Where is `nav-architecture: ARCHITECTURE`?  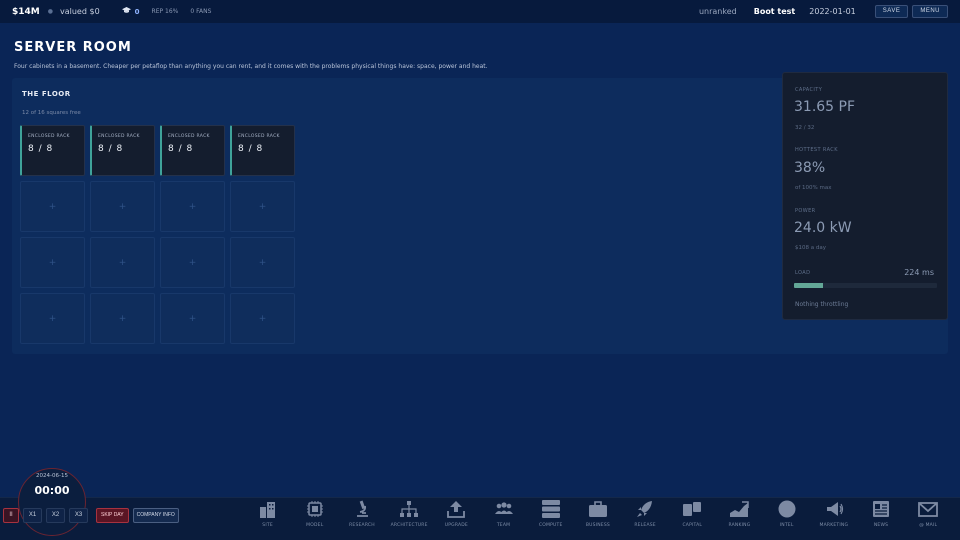
nav-architecture: ARCHITECTURE is located at coordinates (409, 516).